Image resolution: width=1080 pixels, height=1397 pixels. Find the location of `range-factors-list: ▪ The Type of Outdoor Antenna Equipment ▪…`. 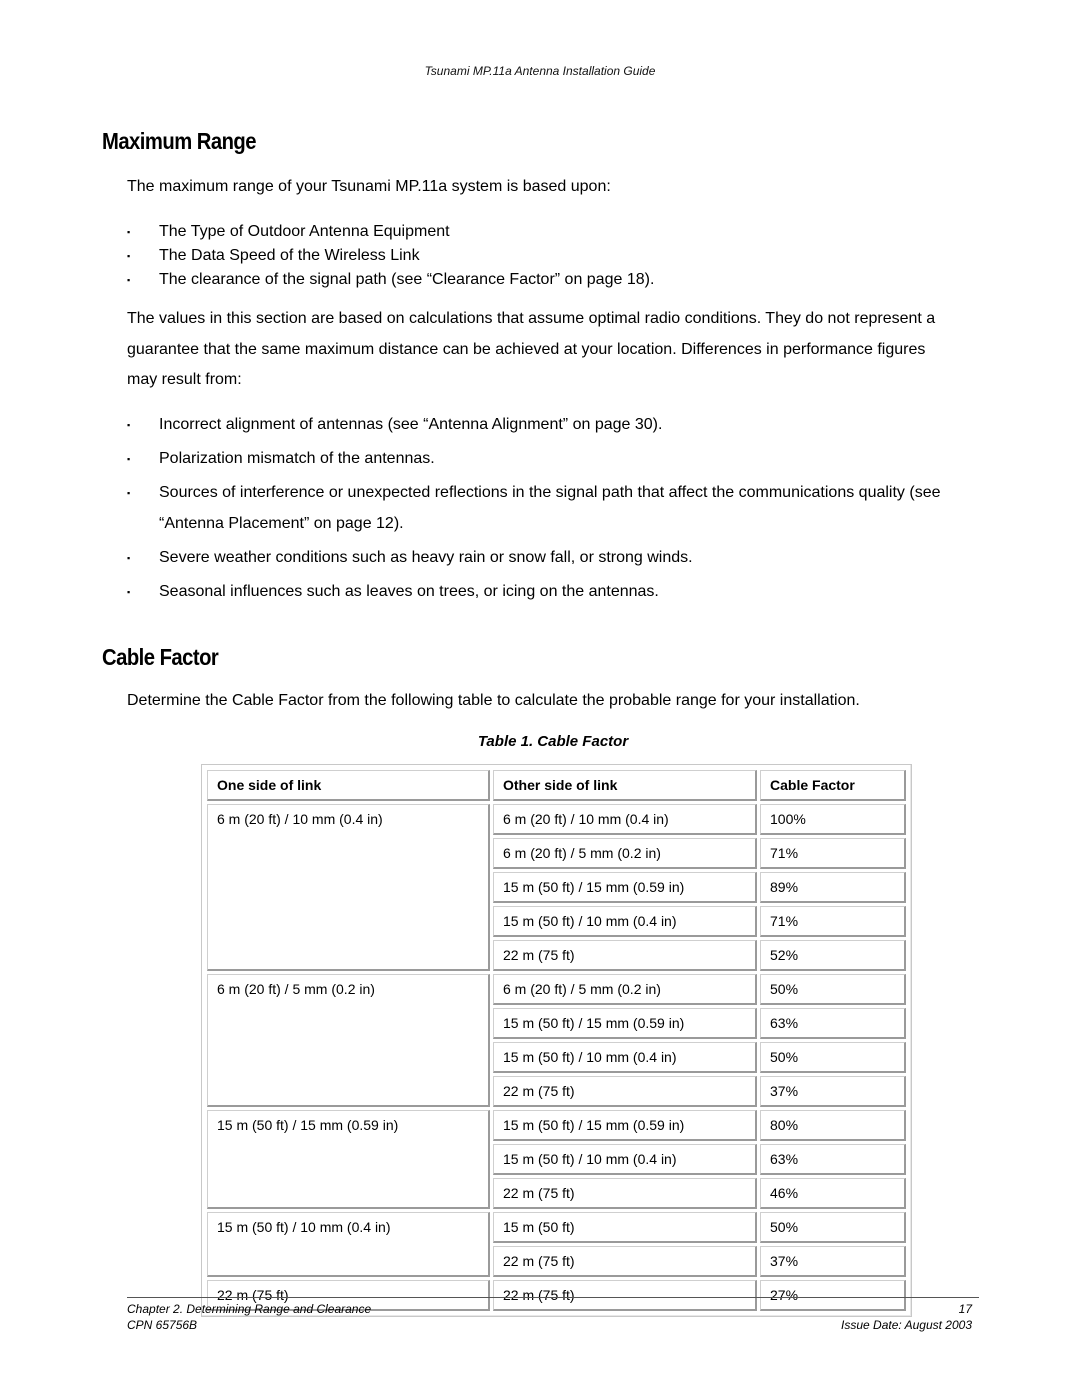

range-factors-list: ▪ The Type of Outdoor Antenna Equipment ▪… is located at coordinates (542, 256).